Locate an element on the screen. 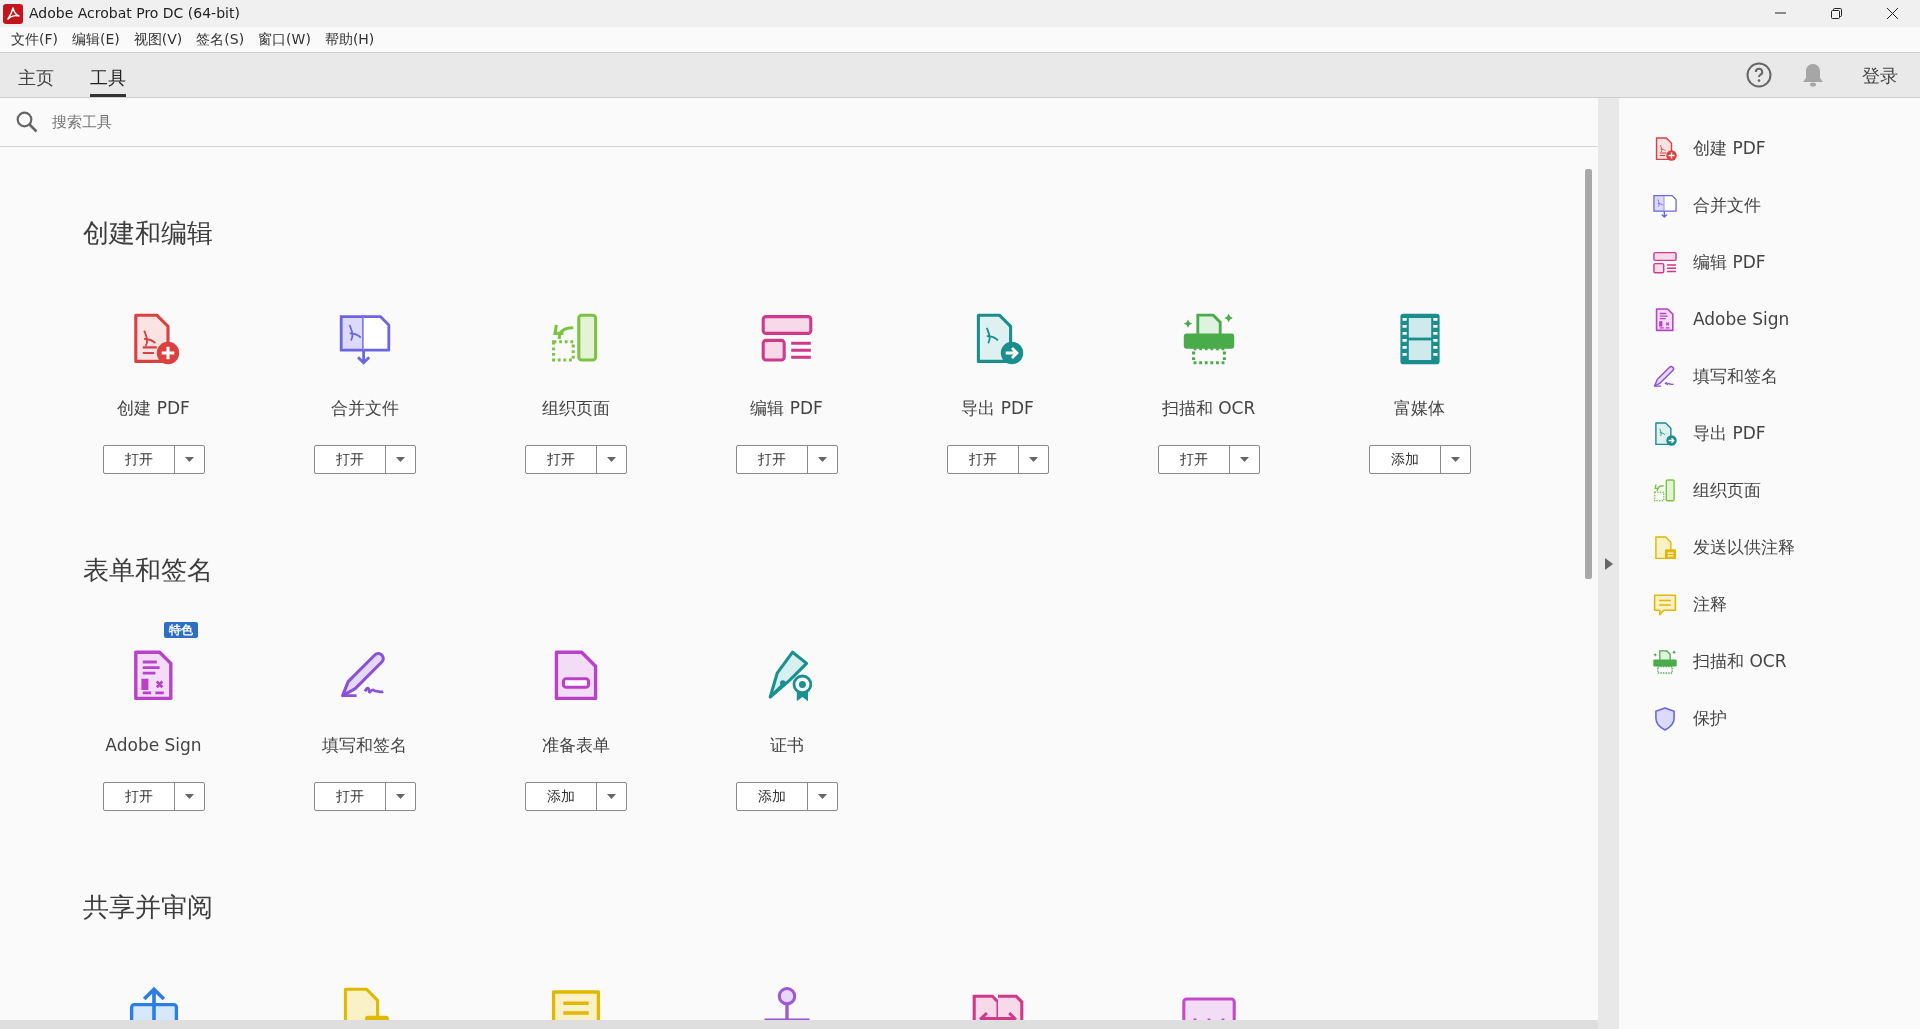 Image resolution: width=1920 pixels, height=1029 pixels. document-arrow-icon is located at coordinates (1665, 433).